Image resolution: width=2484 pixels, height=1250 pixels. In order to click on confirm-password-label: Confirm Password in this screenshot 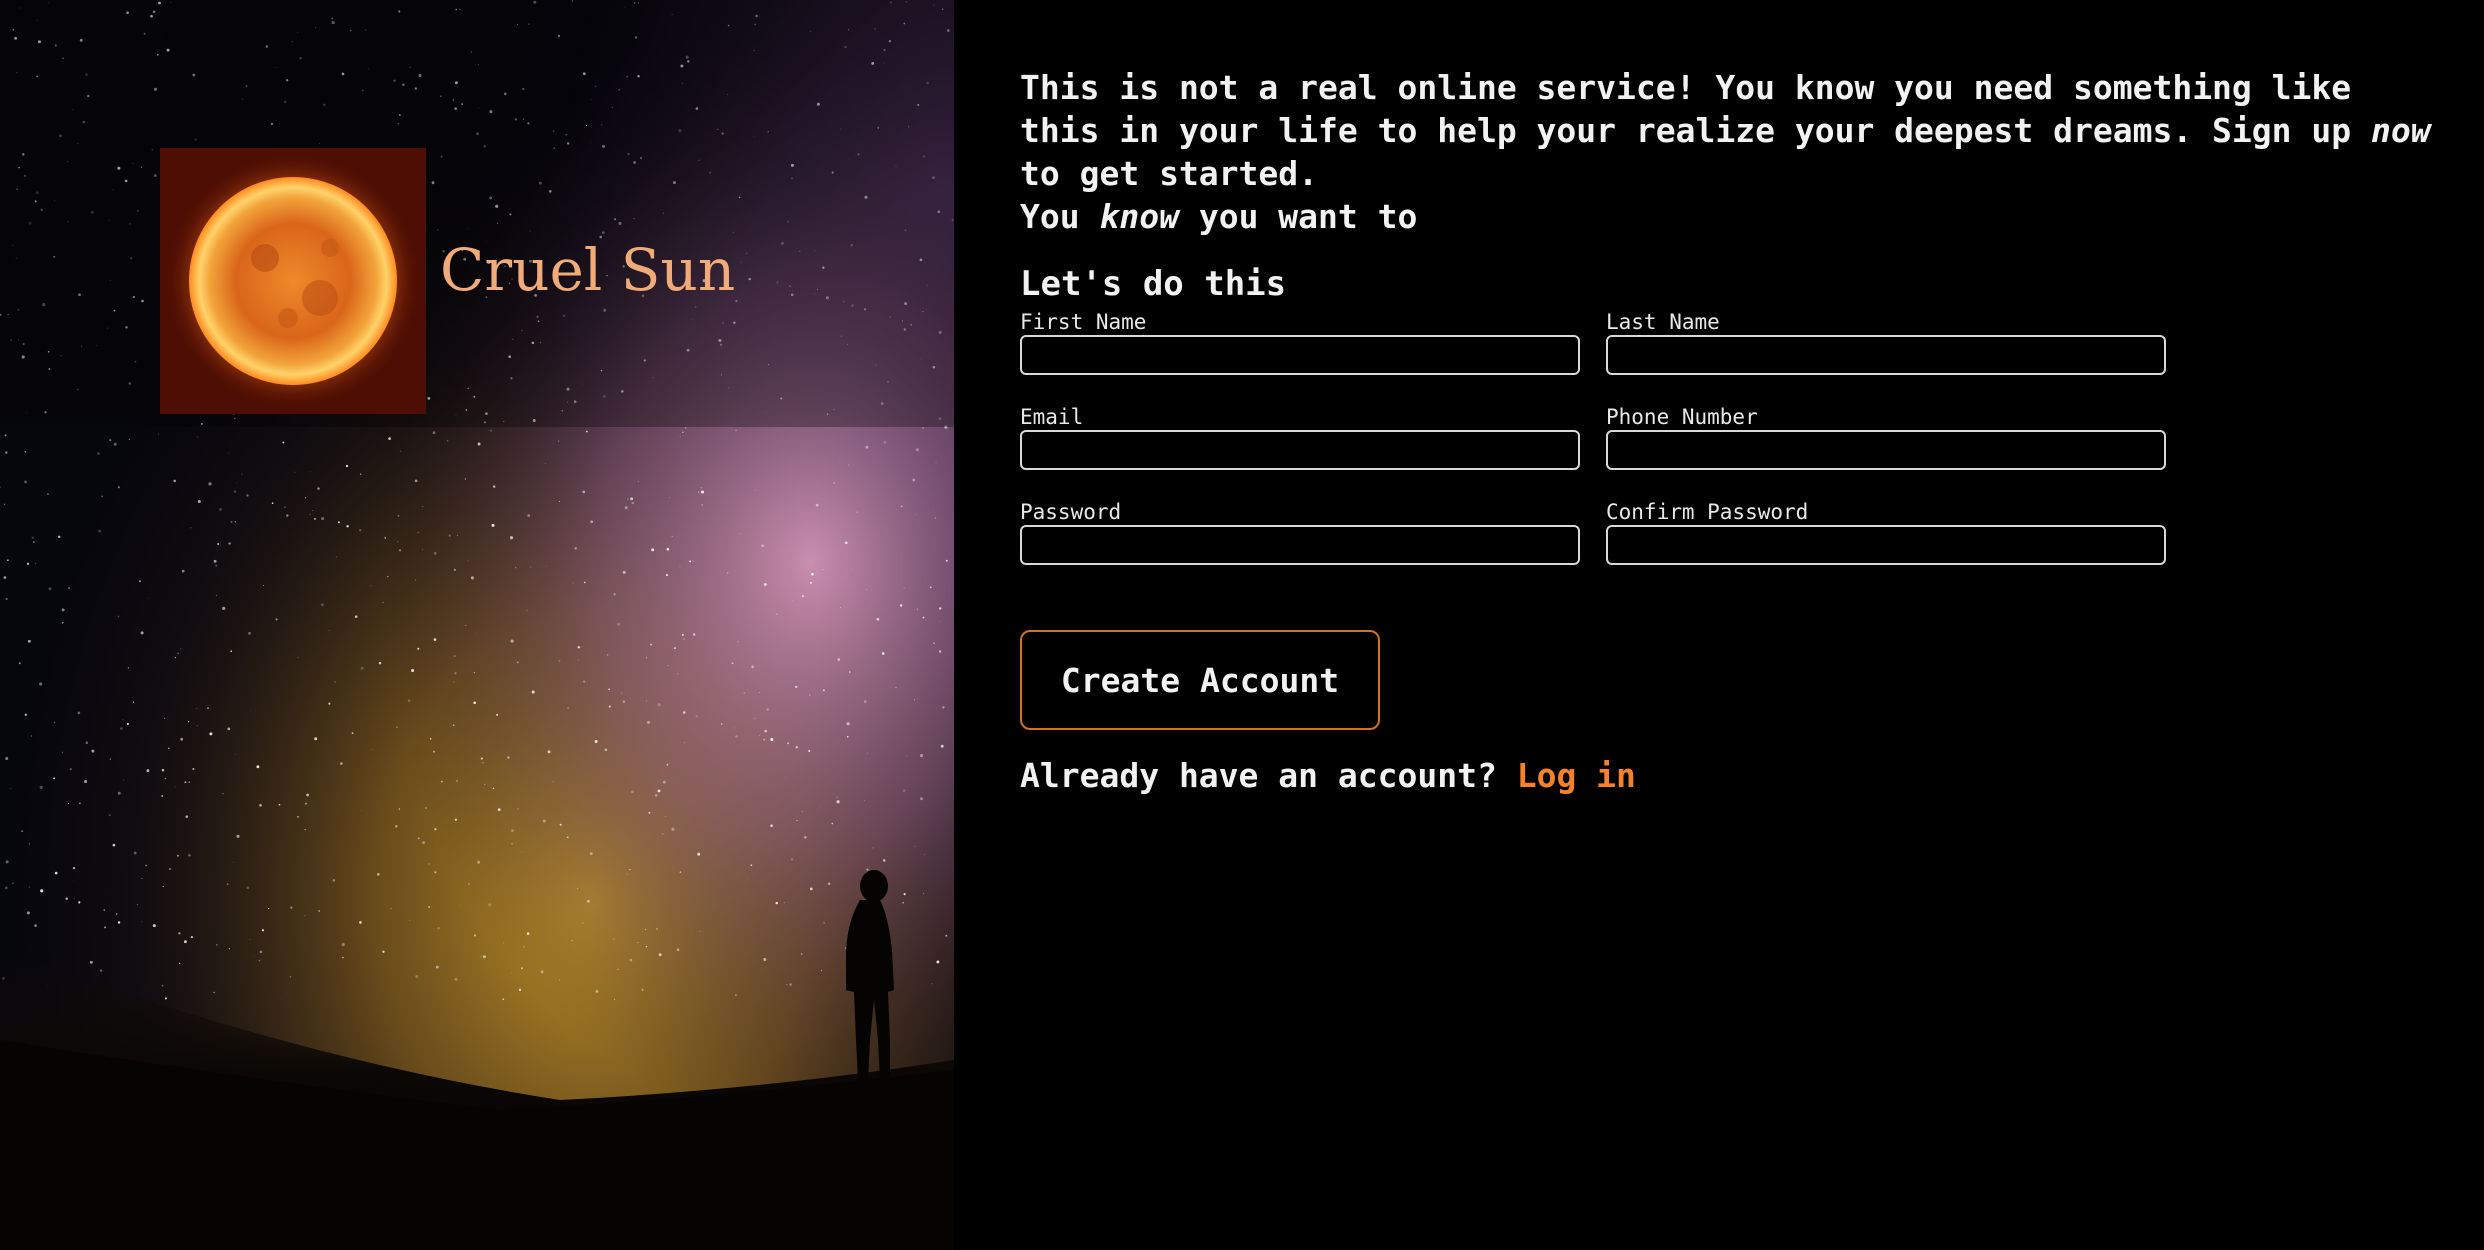, I will do `click(1707, 512)`.